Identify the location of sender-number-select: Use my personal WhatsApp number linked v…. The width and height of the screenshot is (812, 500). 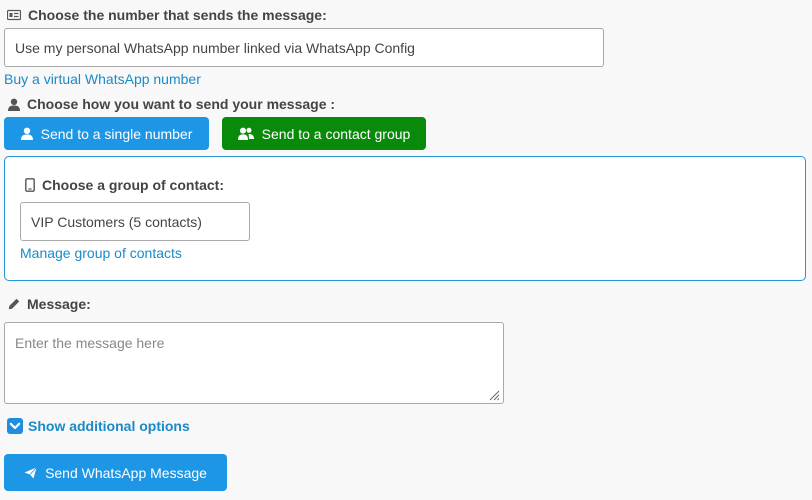
(304, 47).